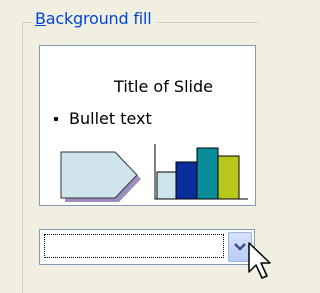 Image resolution: width=320 pixels, height=293 pixels. What do you see at coordinates (134, 246) in the screenshot?
I see `dropdown-value` at bounding box center [134, 246].